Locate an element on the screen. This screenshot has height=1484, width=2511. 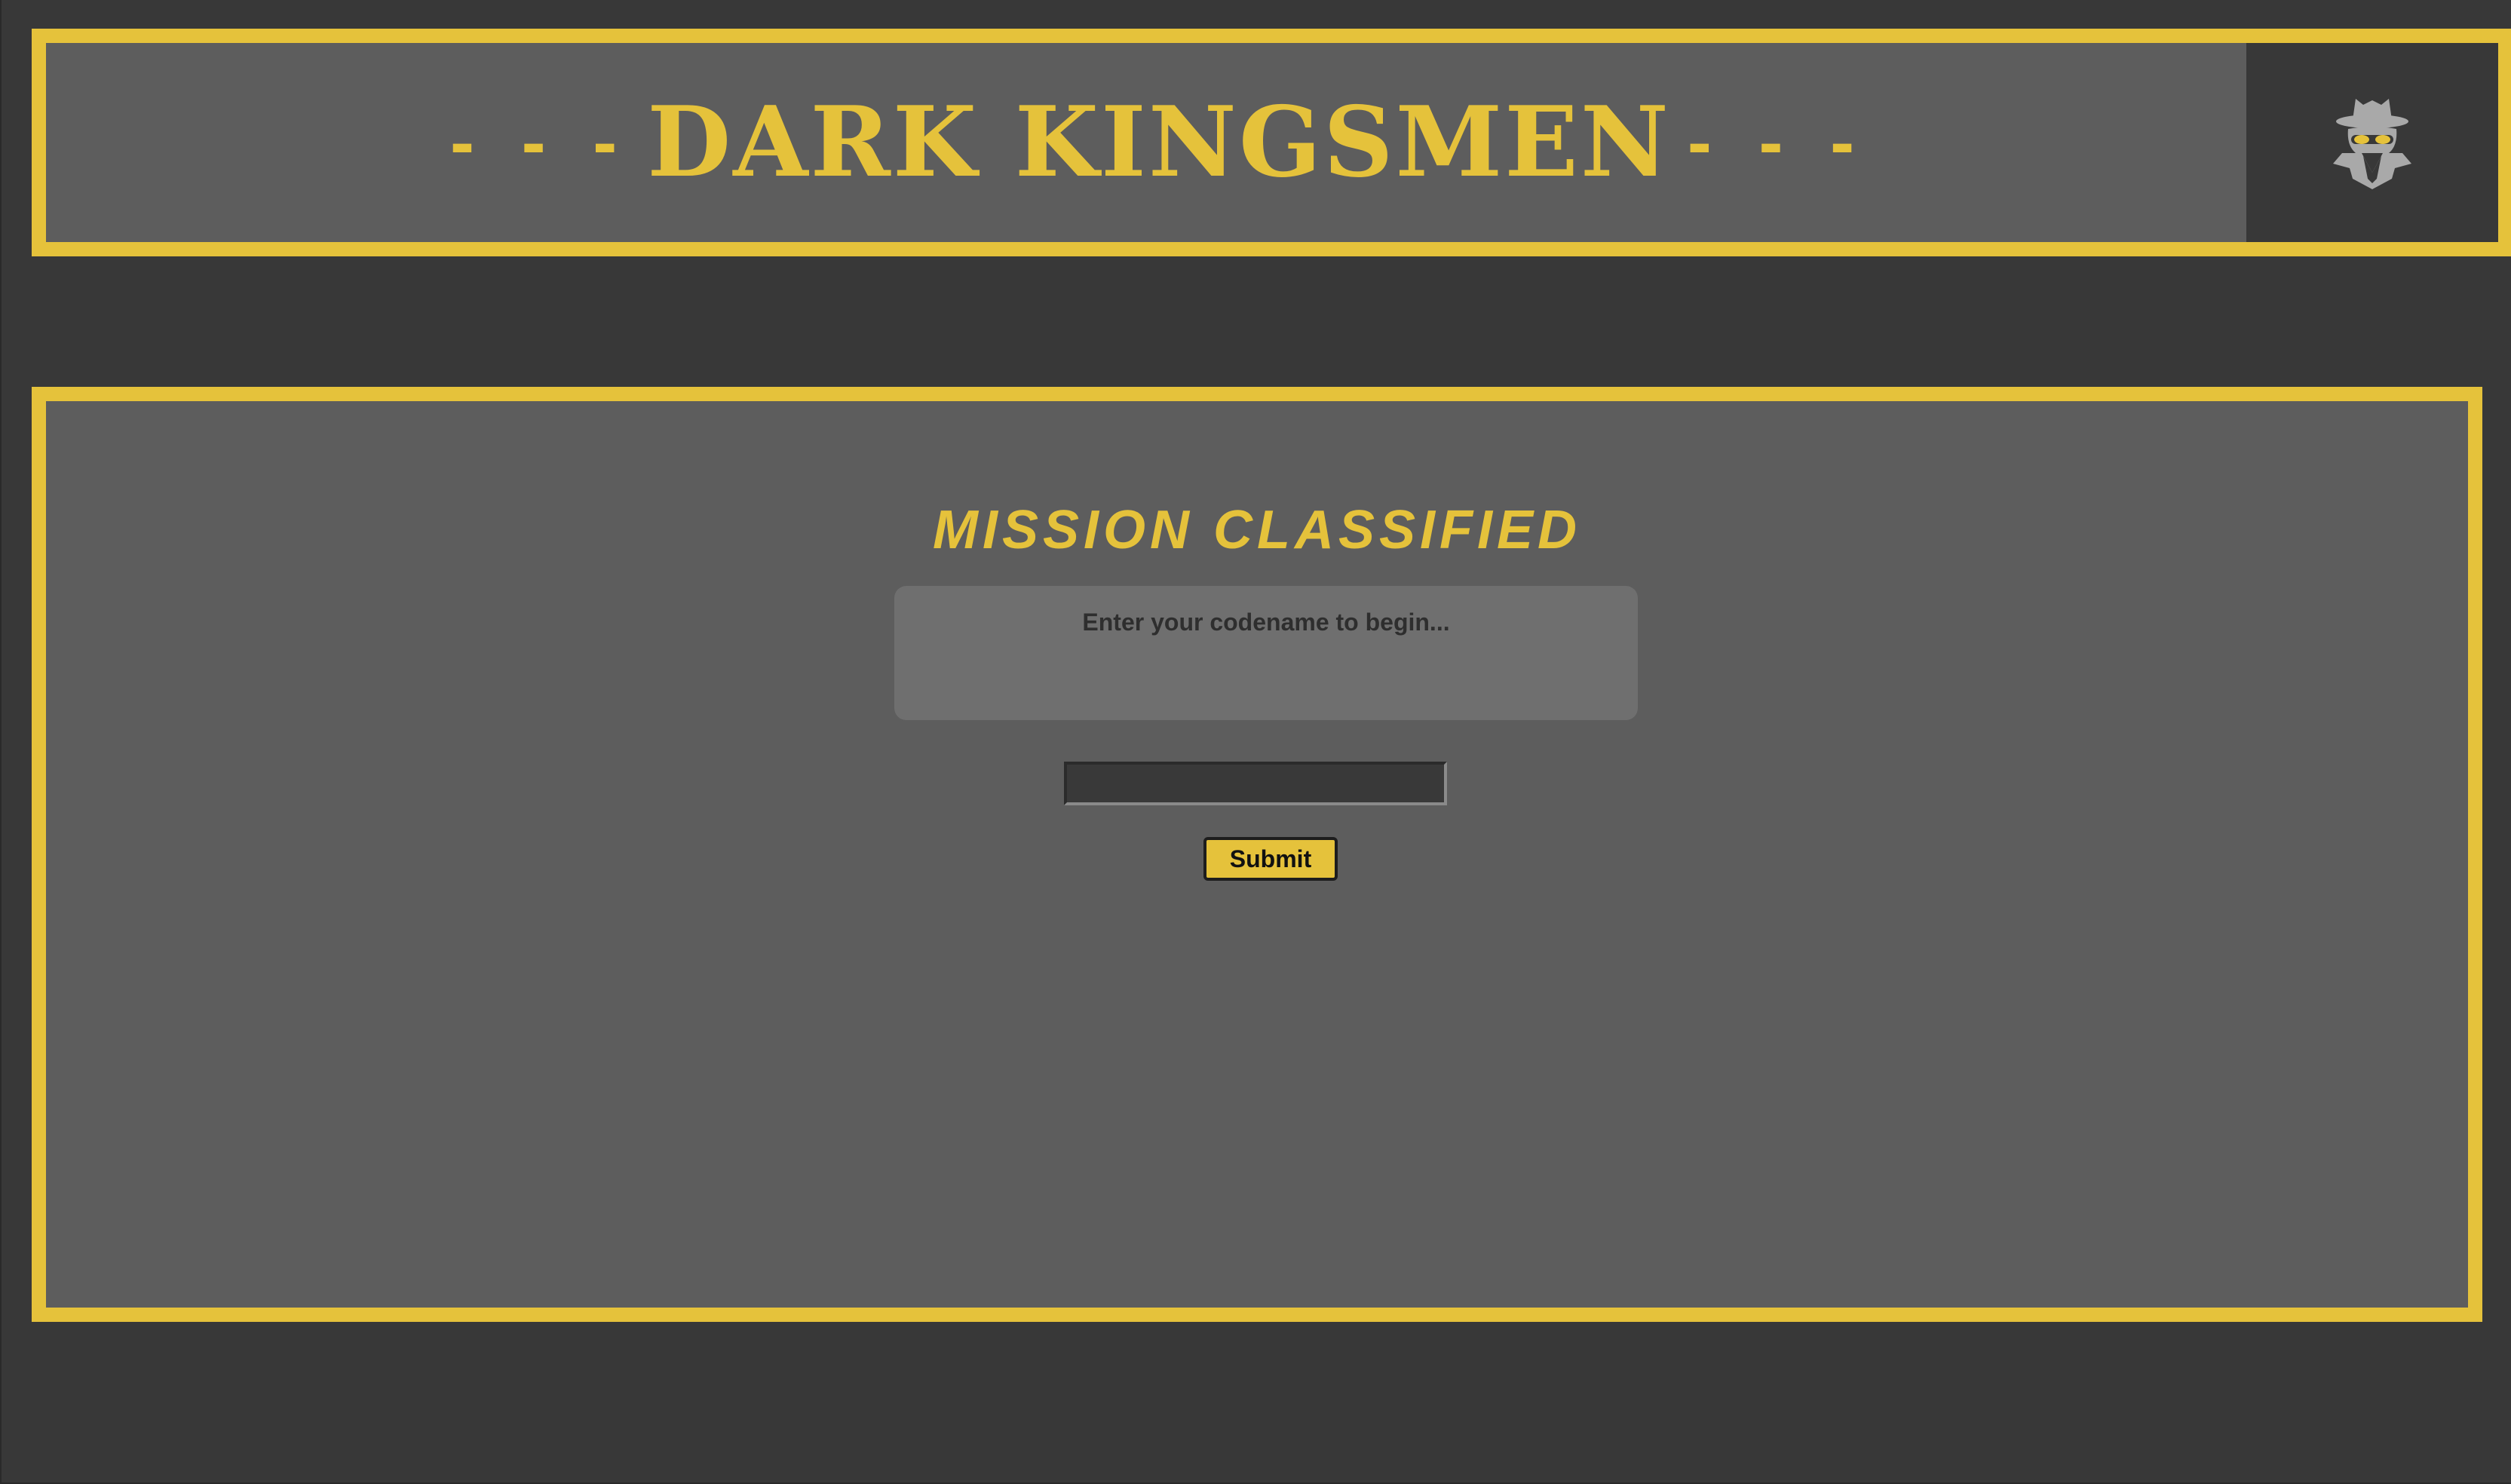
site-title: - - - DARK KINGSMEN - - - is located at coordinates (1159, 142).